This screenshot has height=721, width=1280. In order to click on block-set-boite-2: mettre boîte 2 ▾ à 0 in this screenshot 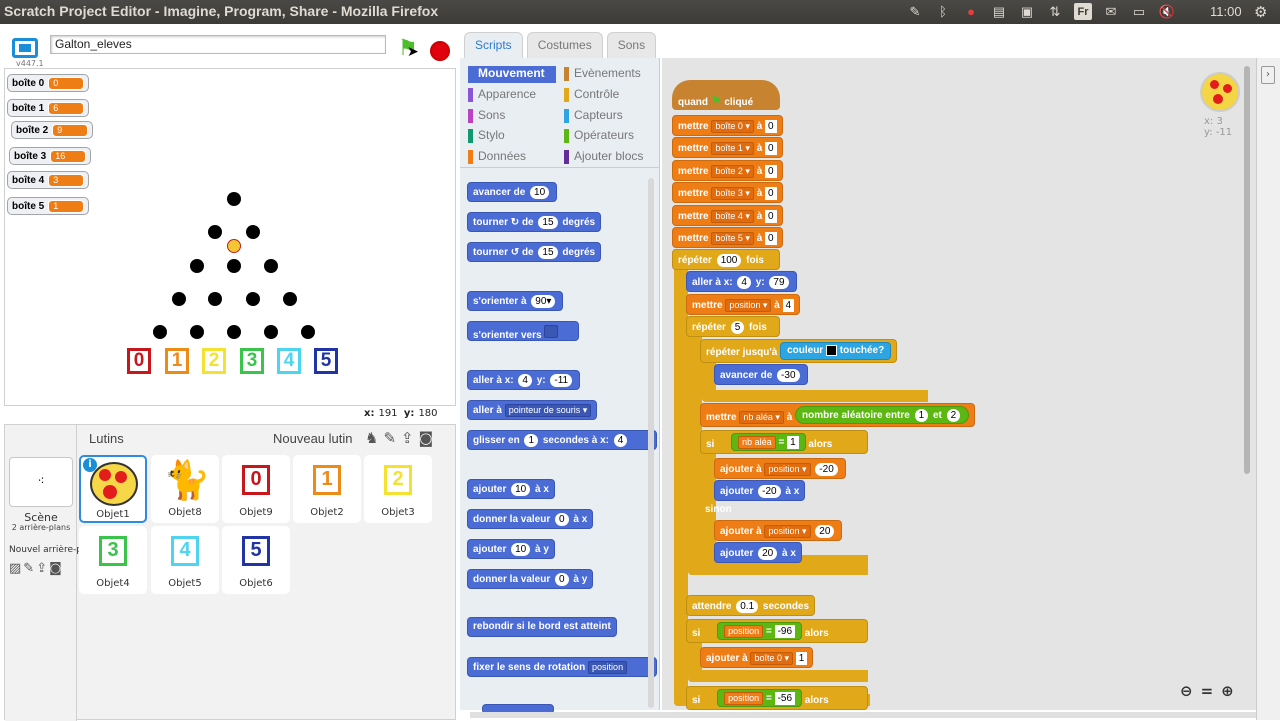, I will do `click(727, 170)`.